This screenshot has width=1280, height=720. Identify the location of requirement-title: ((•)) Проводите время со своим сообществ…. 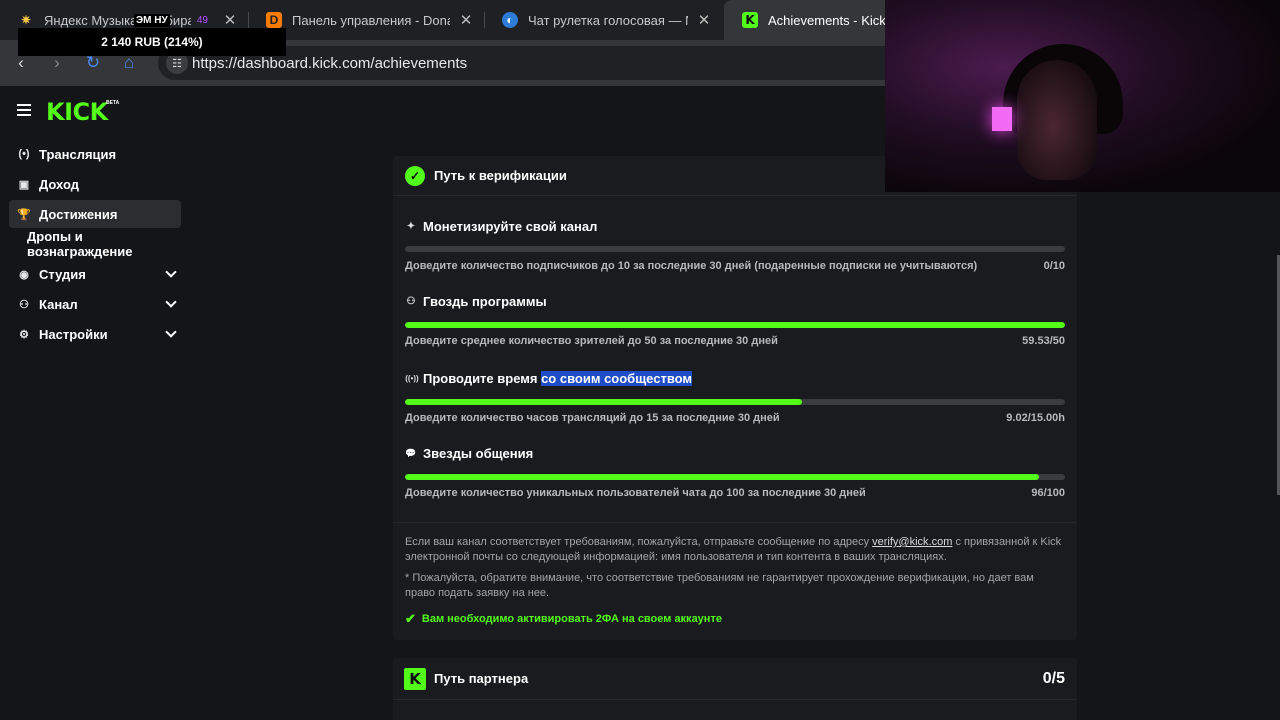
(735, 378).